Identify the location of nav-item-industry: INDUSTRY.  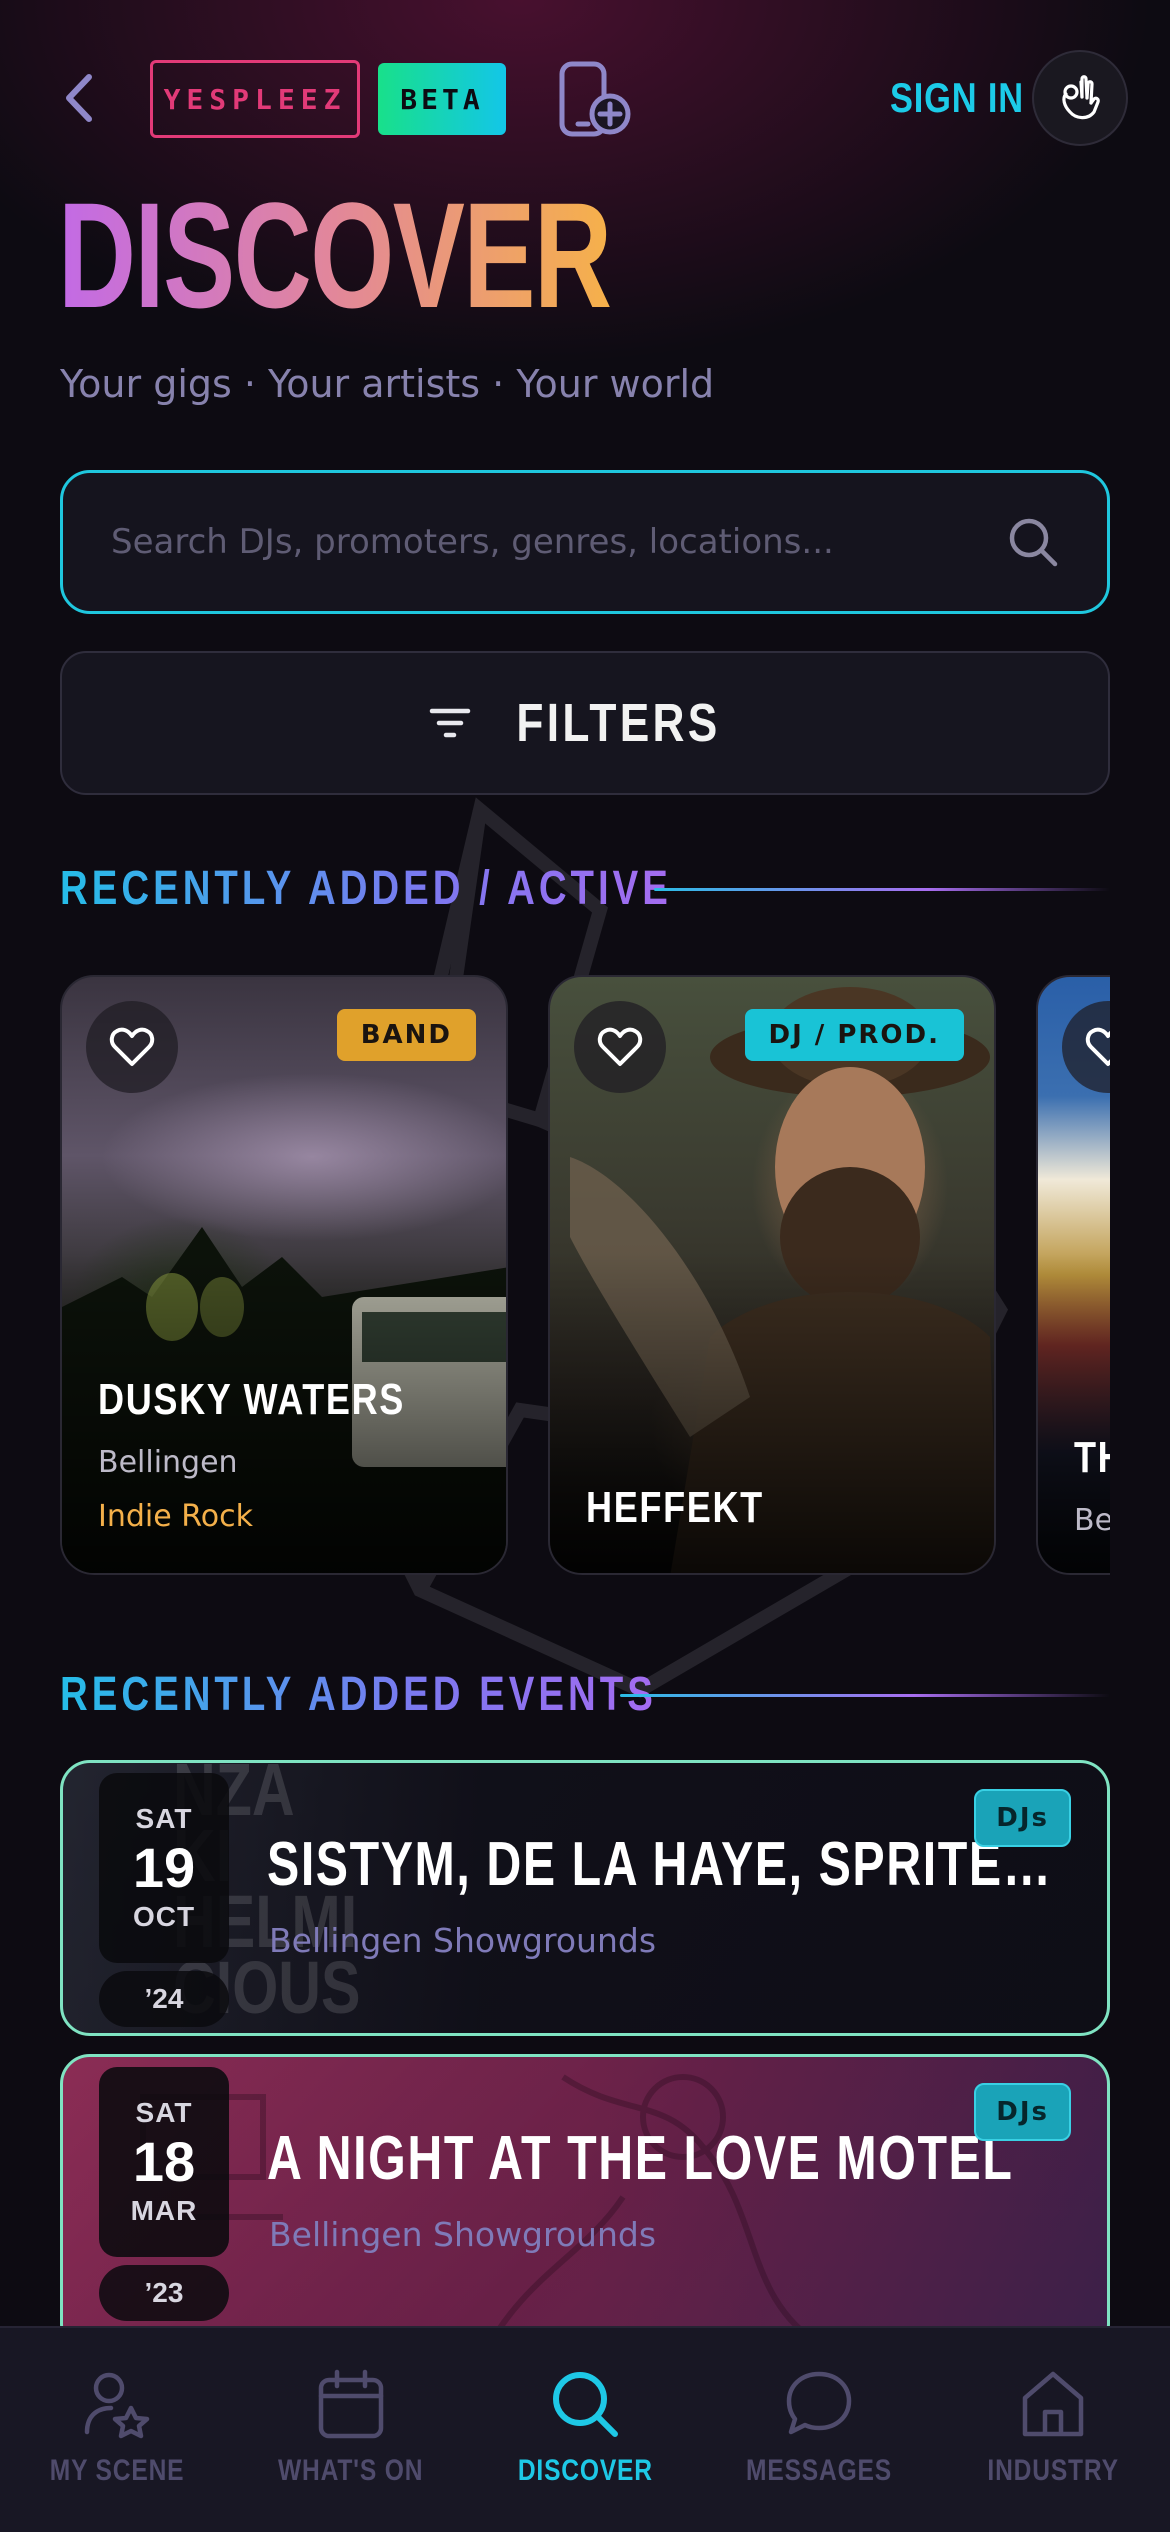
(1053, 2433).